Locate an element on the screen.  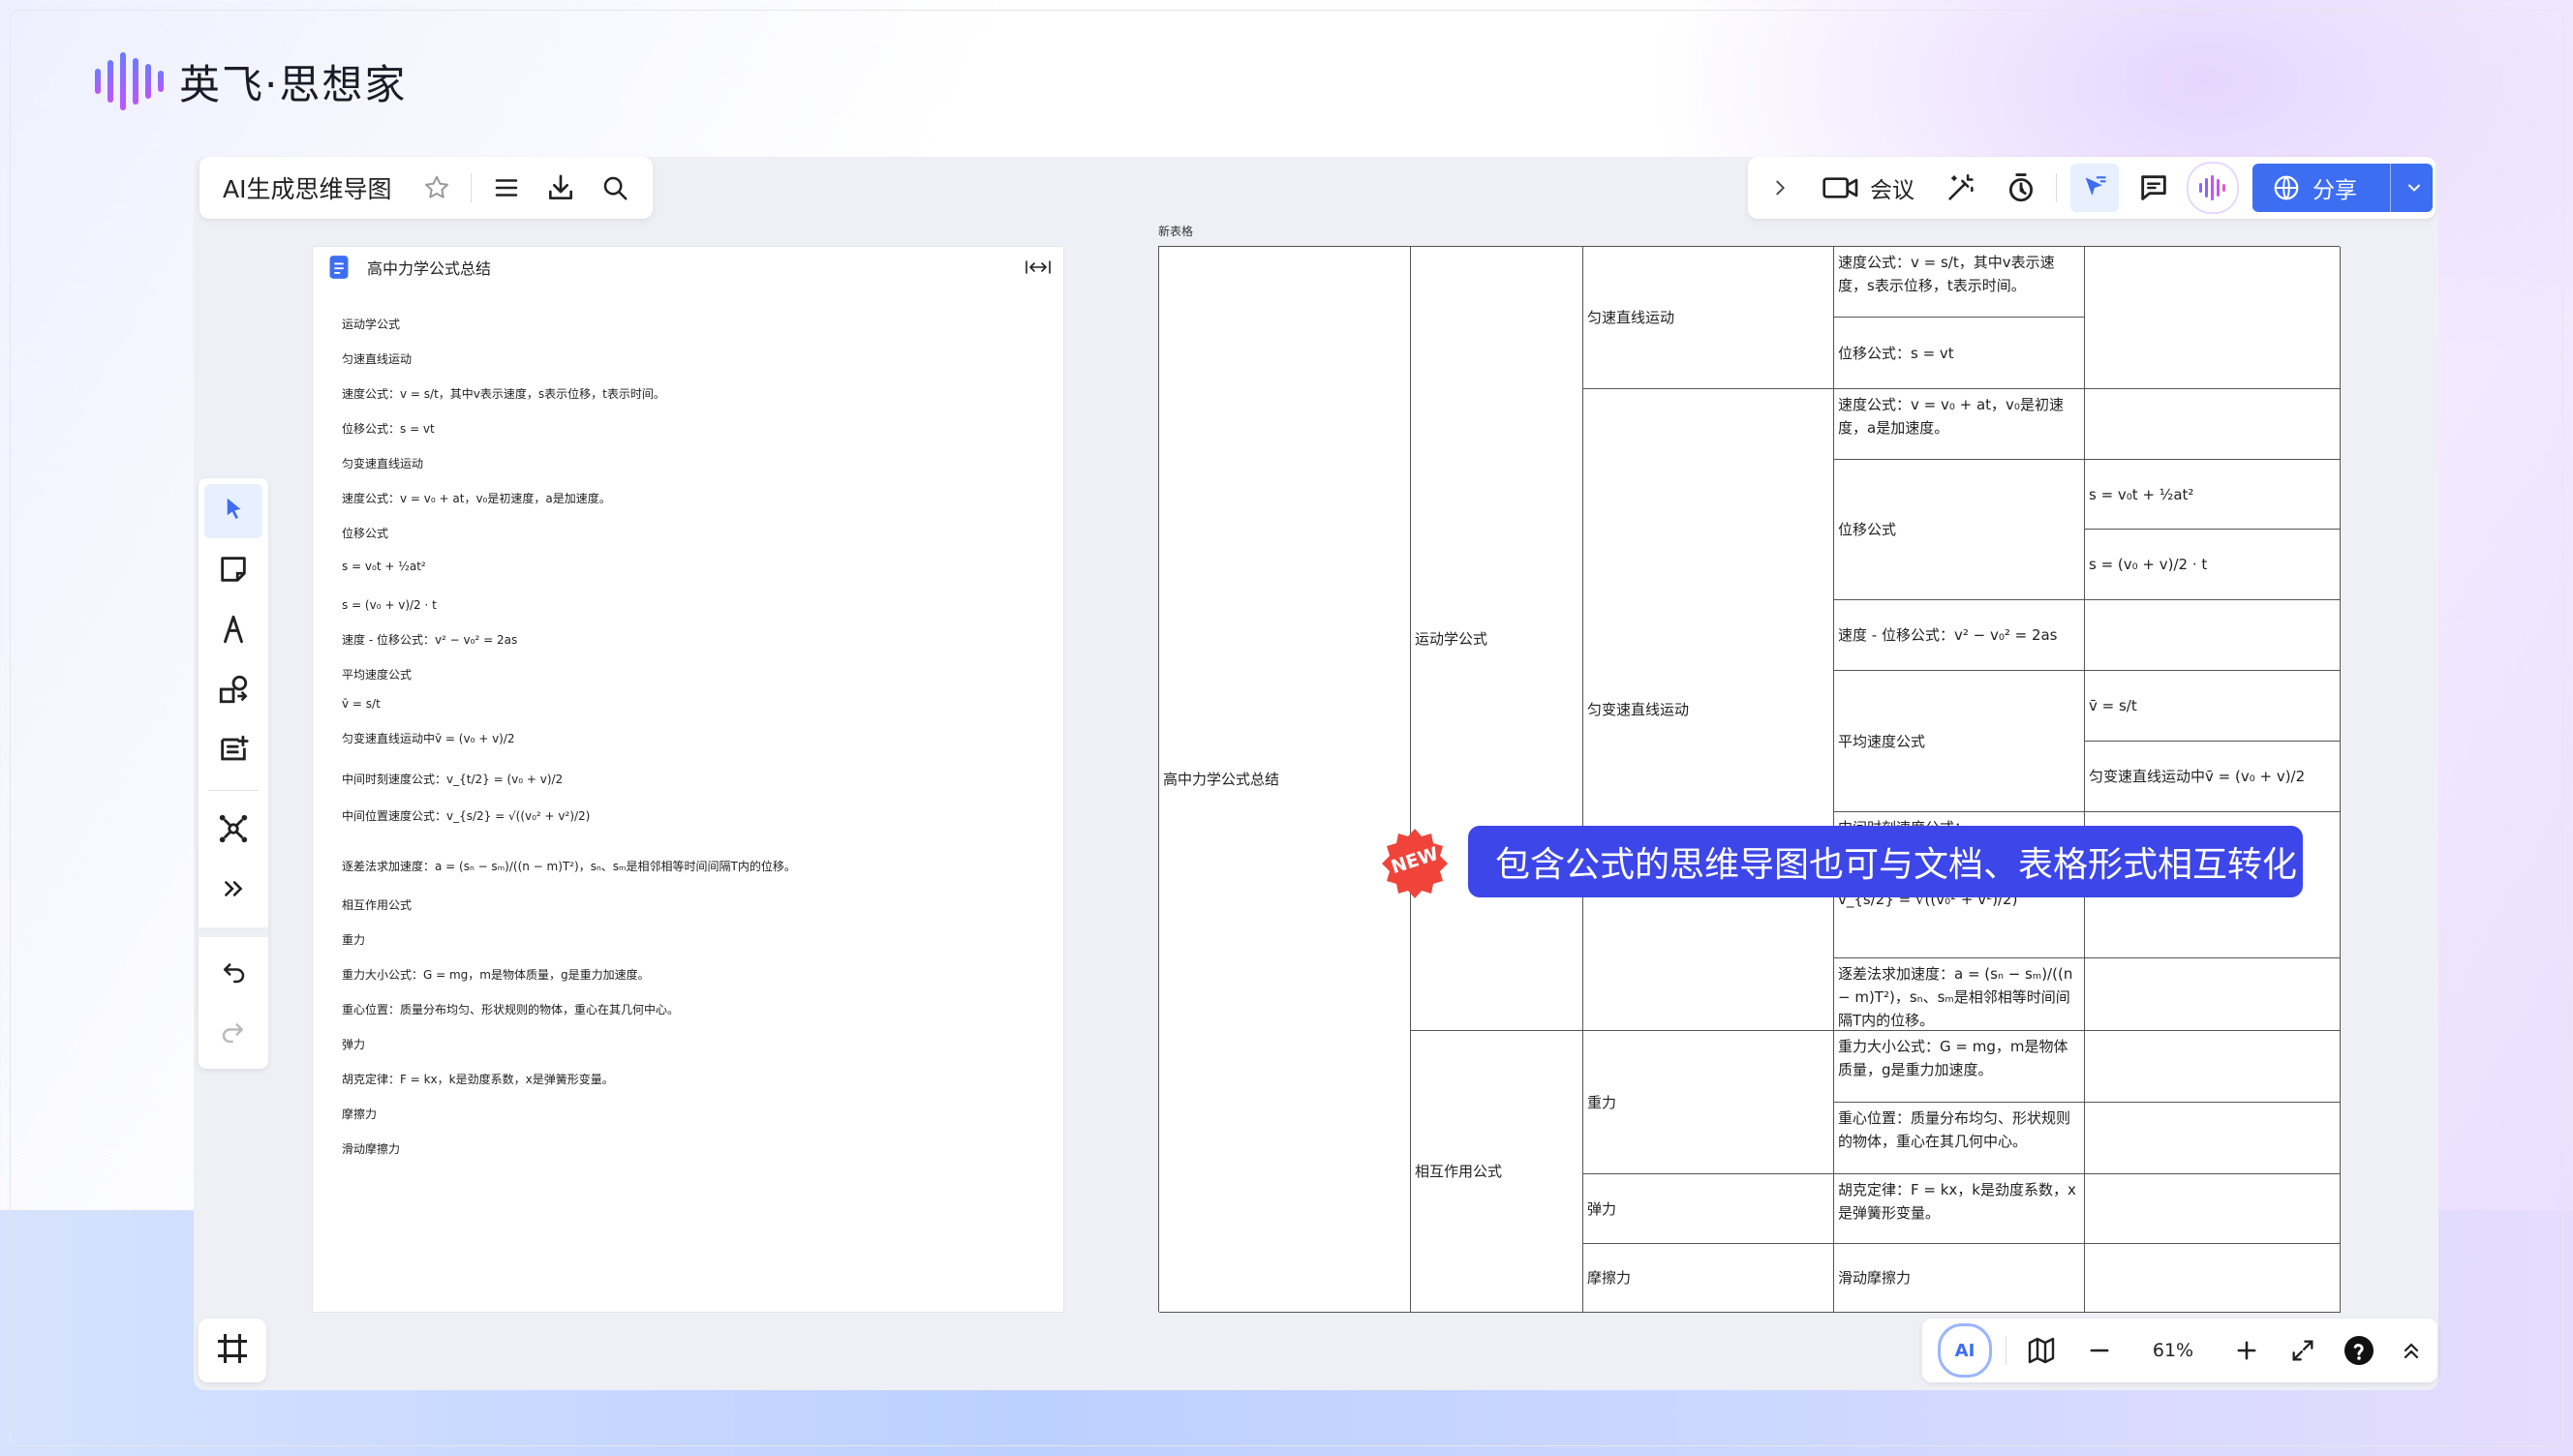
undo-button is located at coordinates (233, 974).